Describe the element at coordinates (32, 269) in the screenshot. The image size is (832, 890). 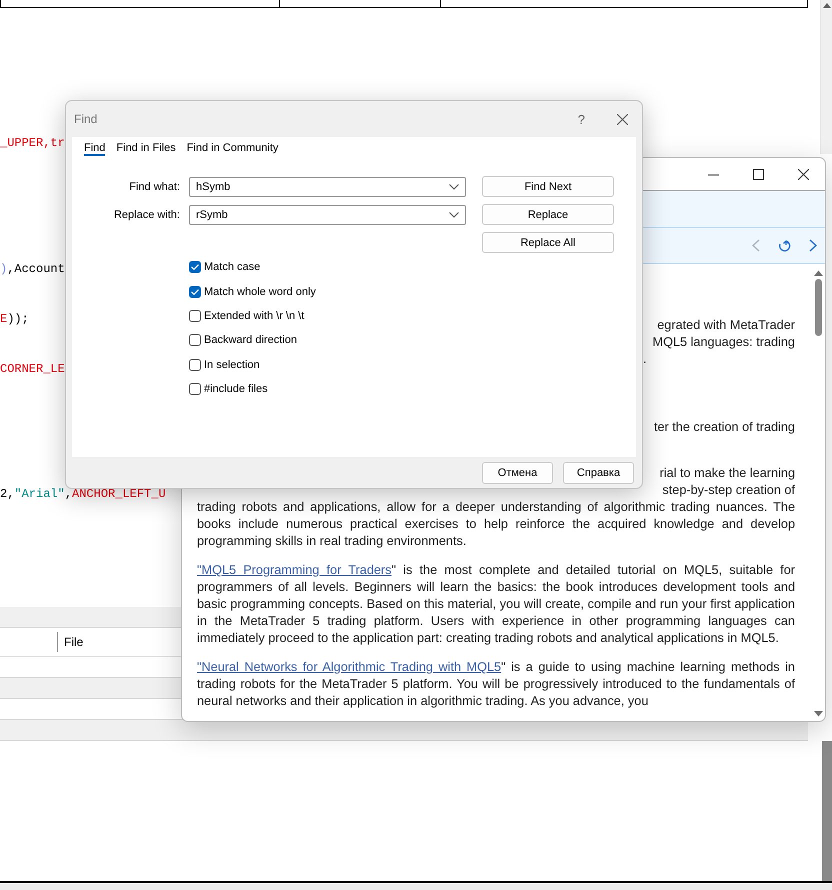
I see `code-line: ),Account` at that location.